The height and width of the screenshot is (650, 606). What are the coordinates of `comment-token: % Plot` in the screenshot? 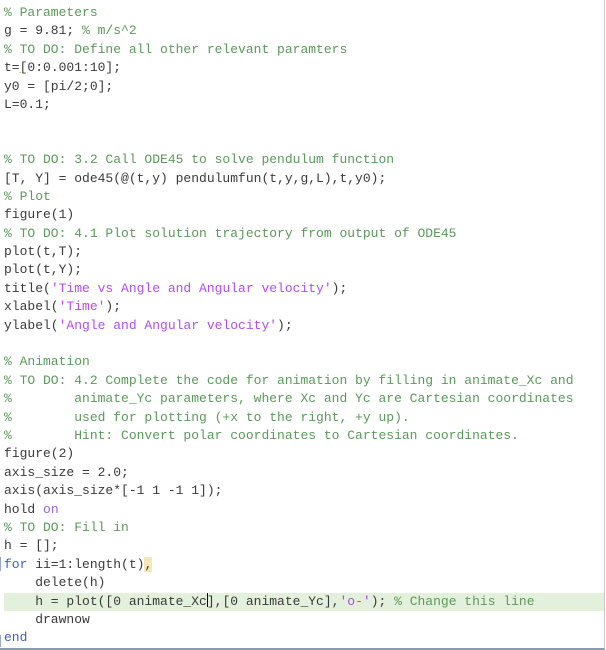 It's located at (27, 196).